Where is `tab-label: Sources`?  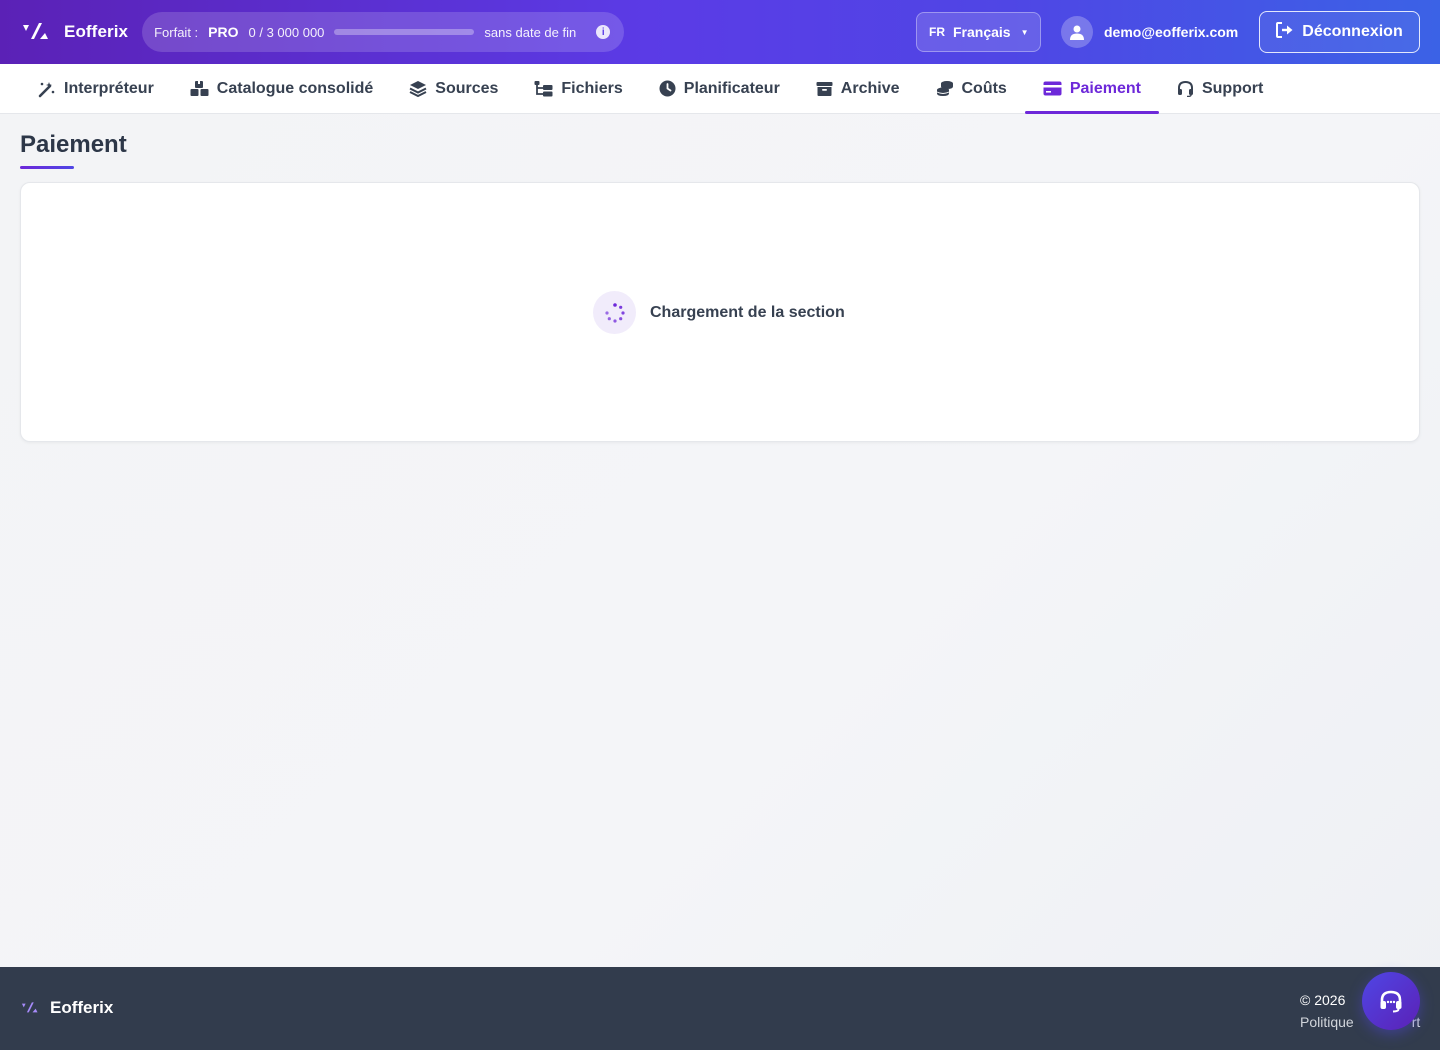
tab-label: Sources is located at coordinates (467, 88).